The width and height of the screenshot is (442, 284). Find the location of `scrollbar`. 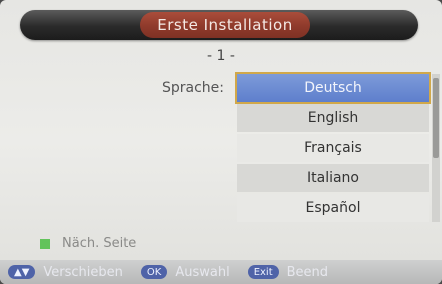

scrollbar is located at coordinates (436, 148).